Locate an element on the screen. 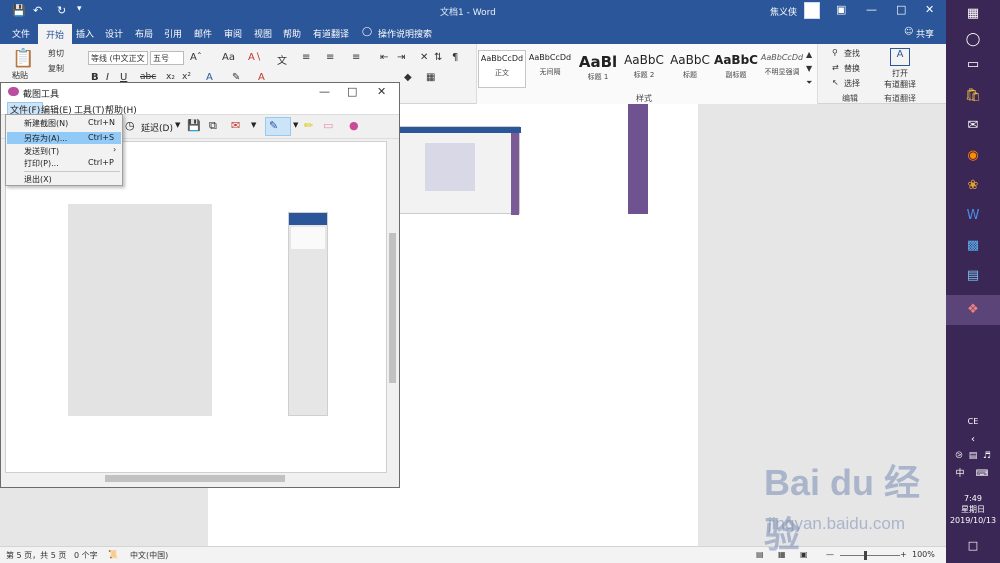  chinese-layout-icon: ✕ is located at coordinates (424, 57).